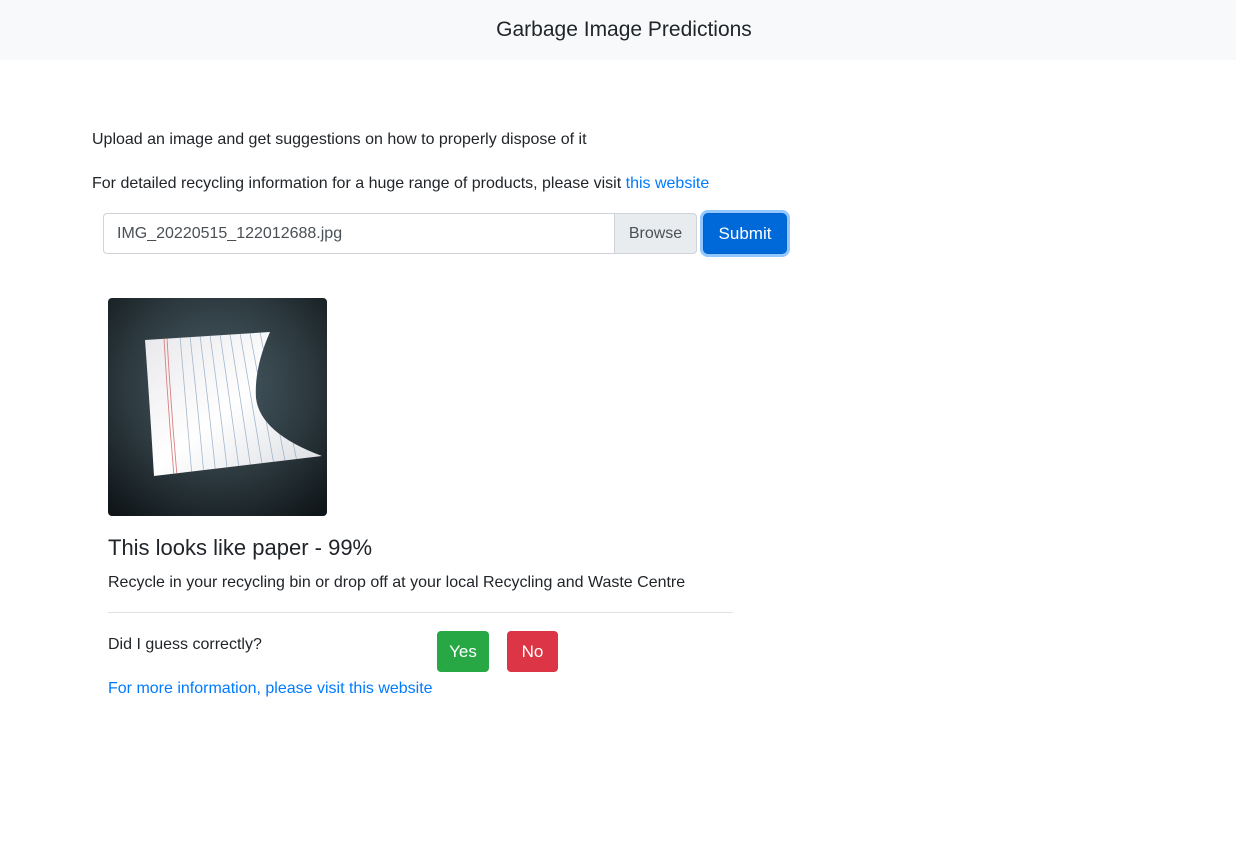  Describe the element at coordinates (420, 612) in the screenshot. I see `divider` at that location.